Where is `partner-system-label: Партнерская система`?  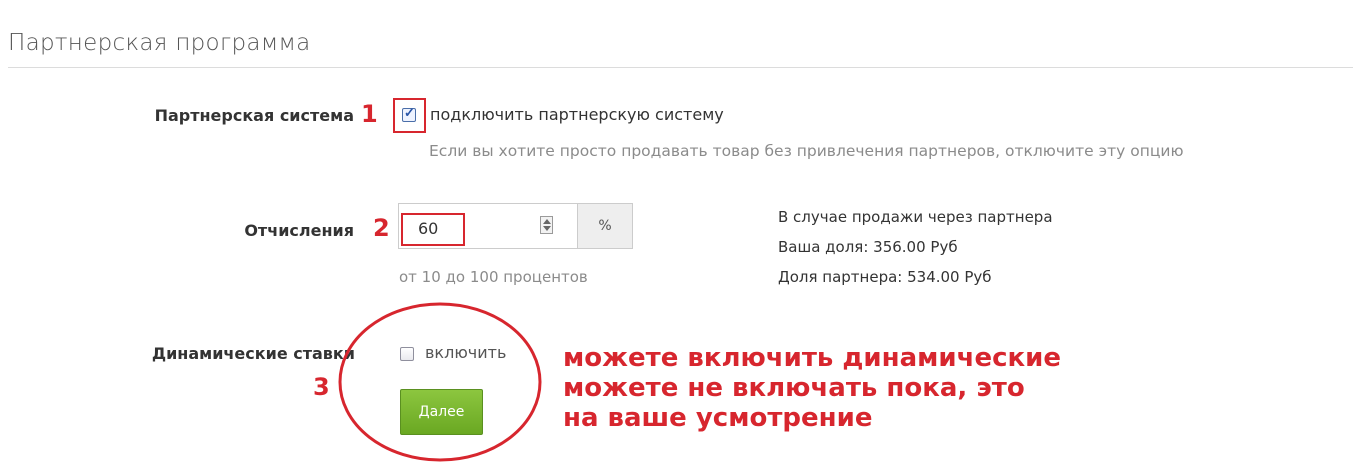 partner-system-label: Партнерская система is located at coordinates (254, 115).